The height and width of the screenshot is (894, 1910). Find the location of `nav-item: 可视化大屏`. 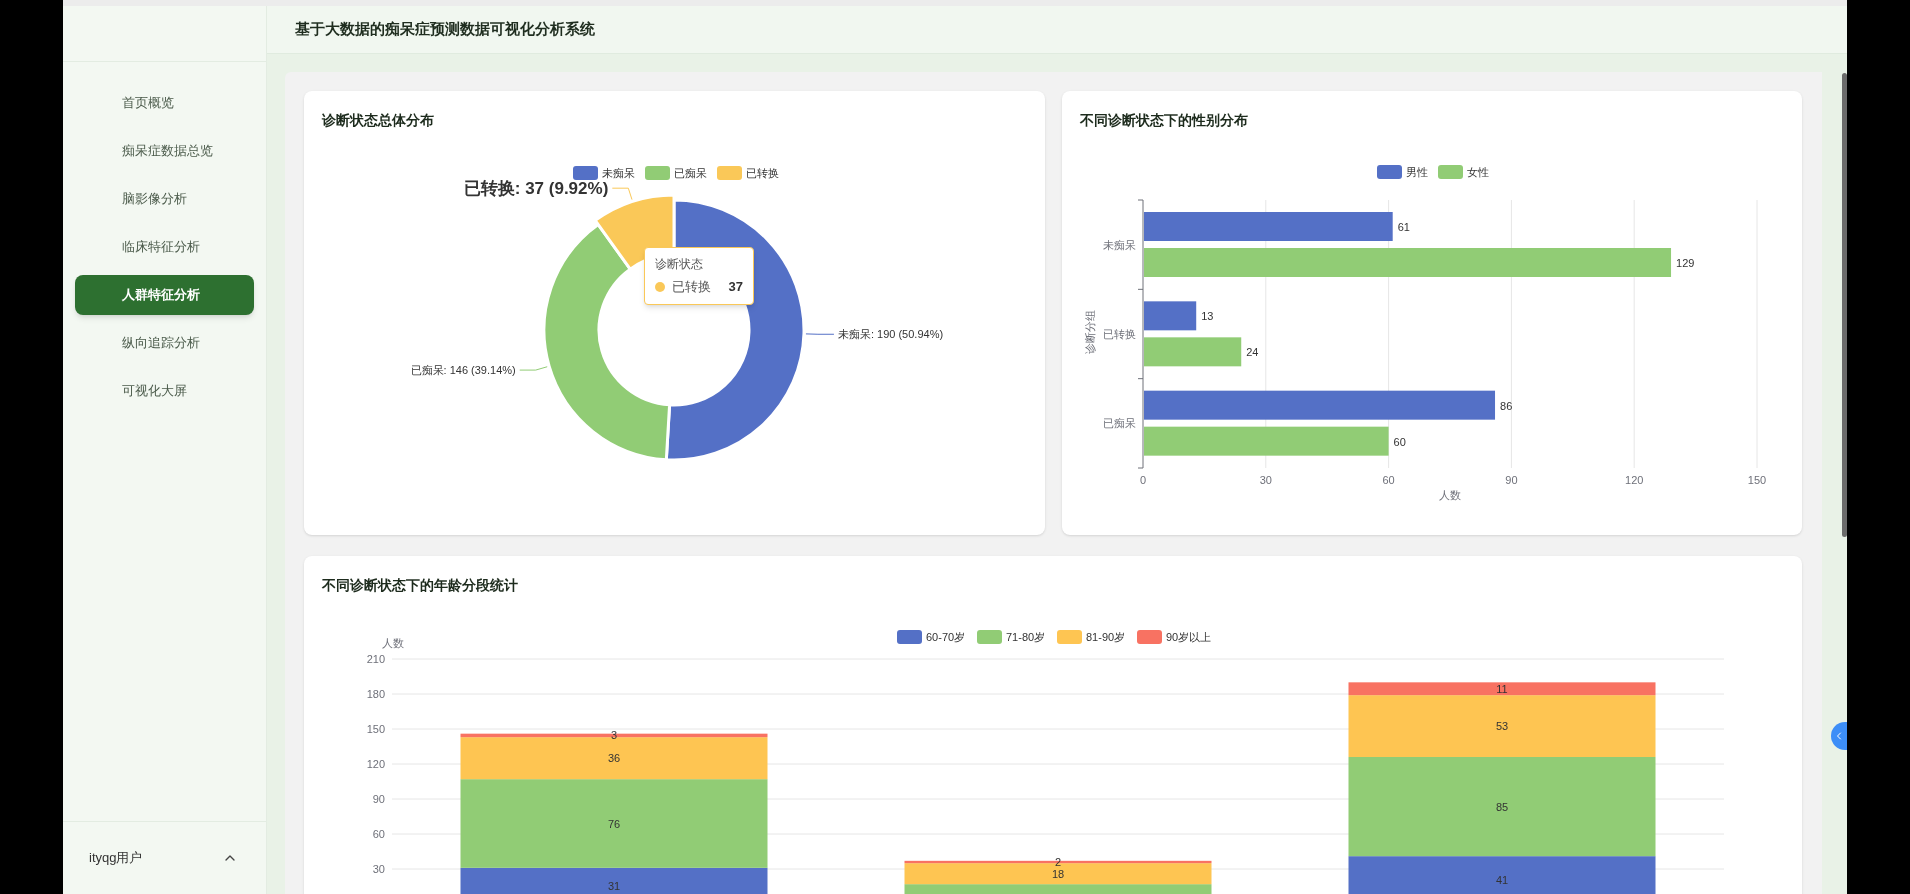

nav-item: 可视化大屏 is located at coordinates (164, 391).